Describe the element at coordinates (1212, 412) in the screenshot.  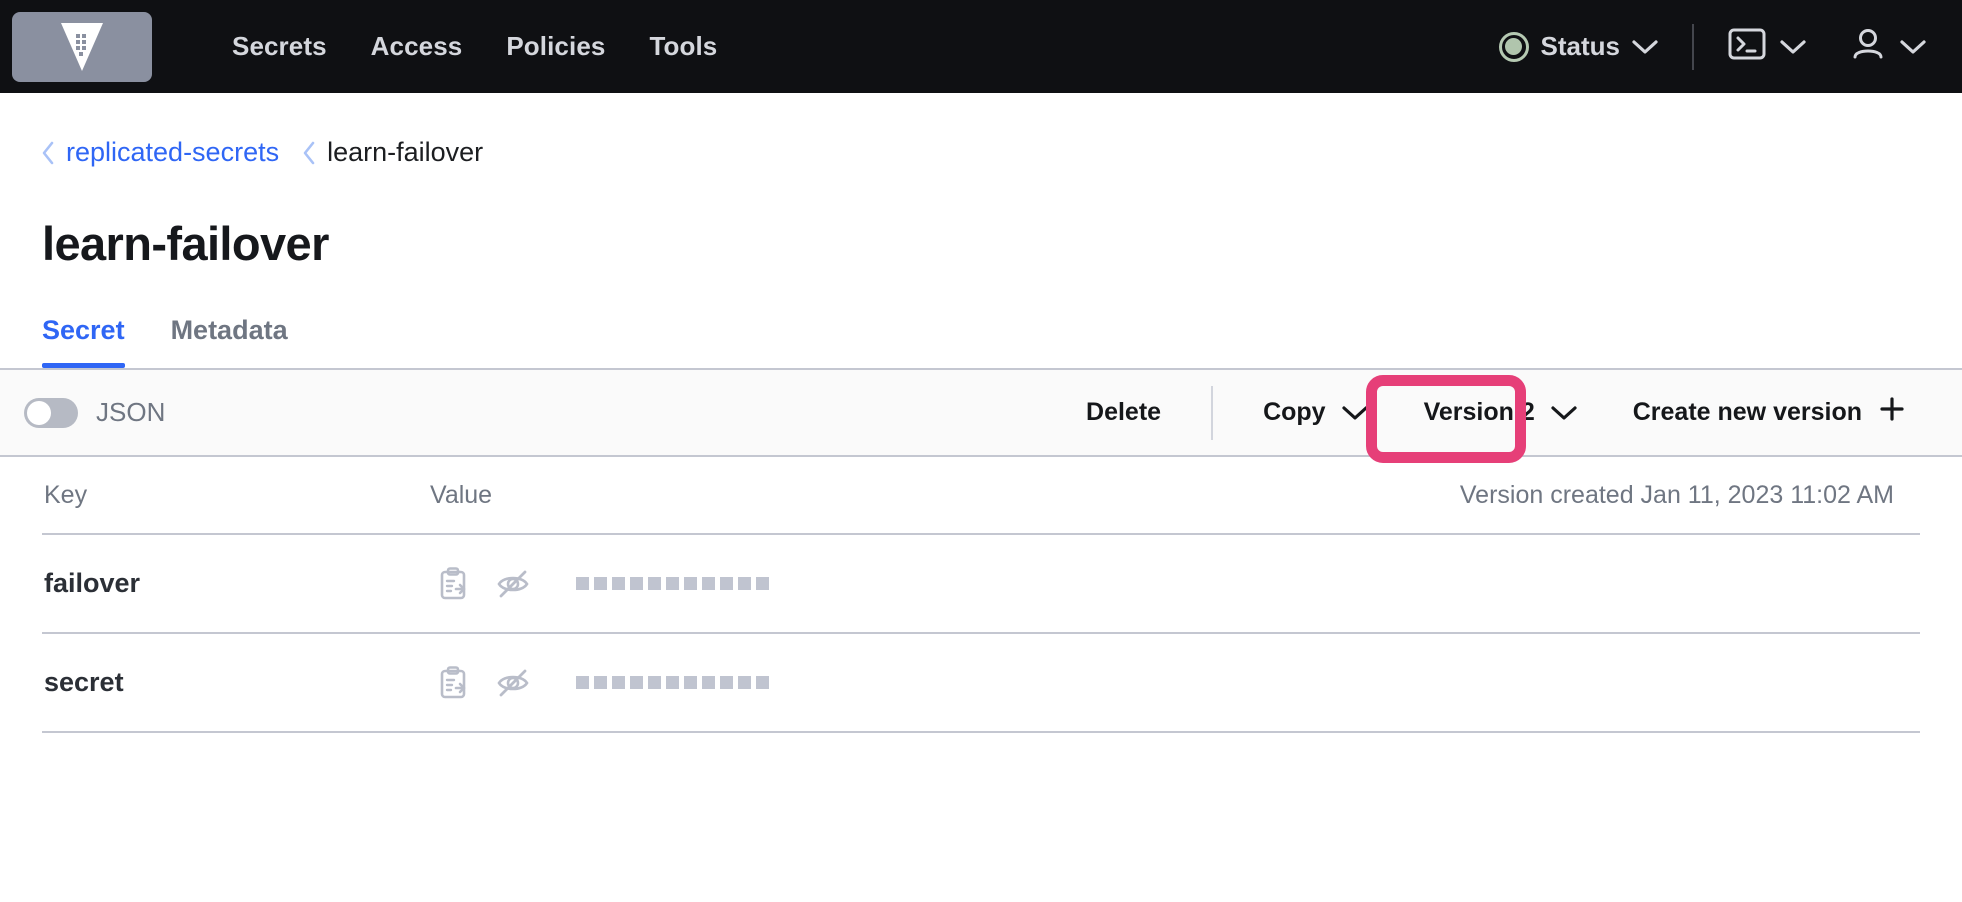
I see `toolbar-divider` at that location.